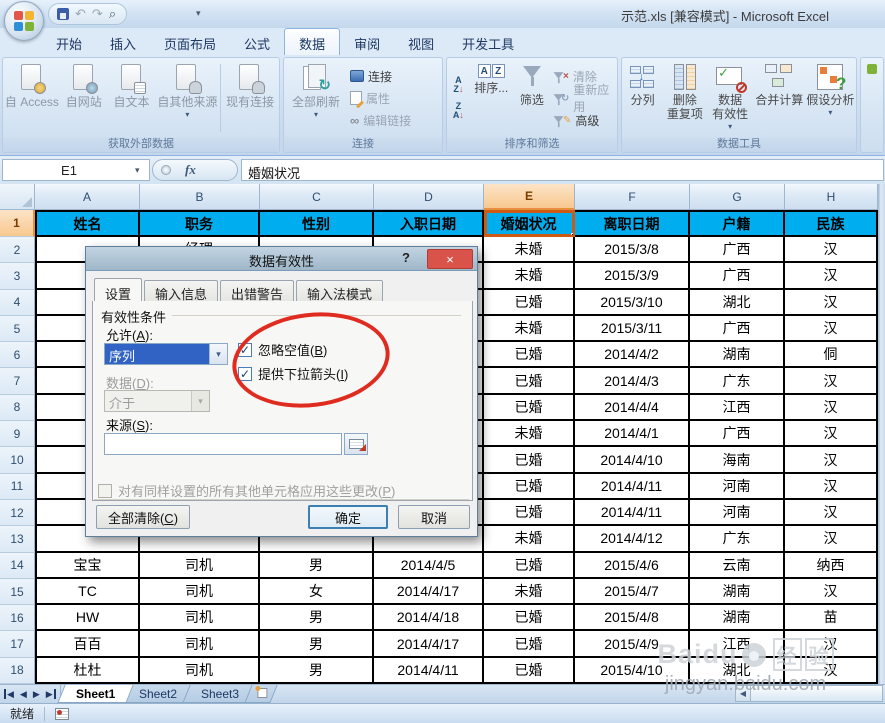 The width and height of the screenshot is (885, 723). Describe the element at coordinates (881, 434) in the screenshot. I see `vertical-scrollbar` at that location.